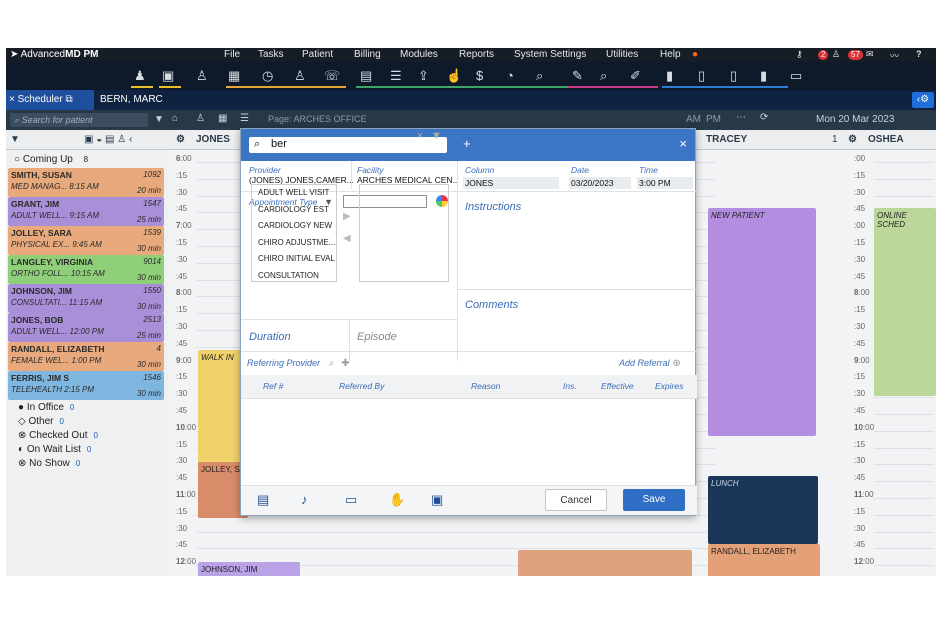 This screenshot has height=624, width=936. Describe the element at coordinates (420, 136) in the screenshot. I see `clear-icon: ×` at that location.